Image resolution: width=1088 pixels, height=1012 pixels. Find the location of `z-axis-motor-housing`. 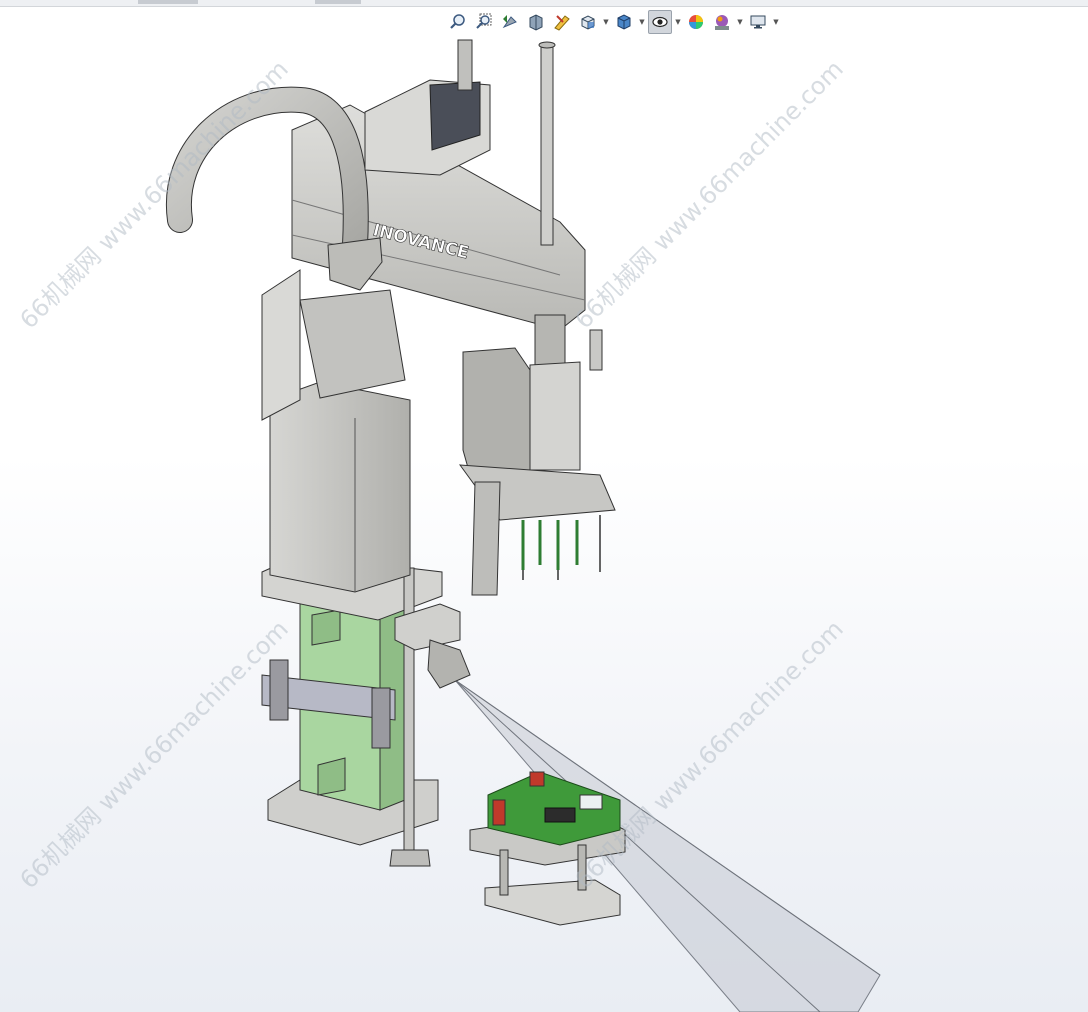

z-axis-motor-housing is located at coordinates (336, 431).